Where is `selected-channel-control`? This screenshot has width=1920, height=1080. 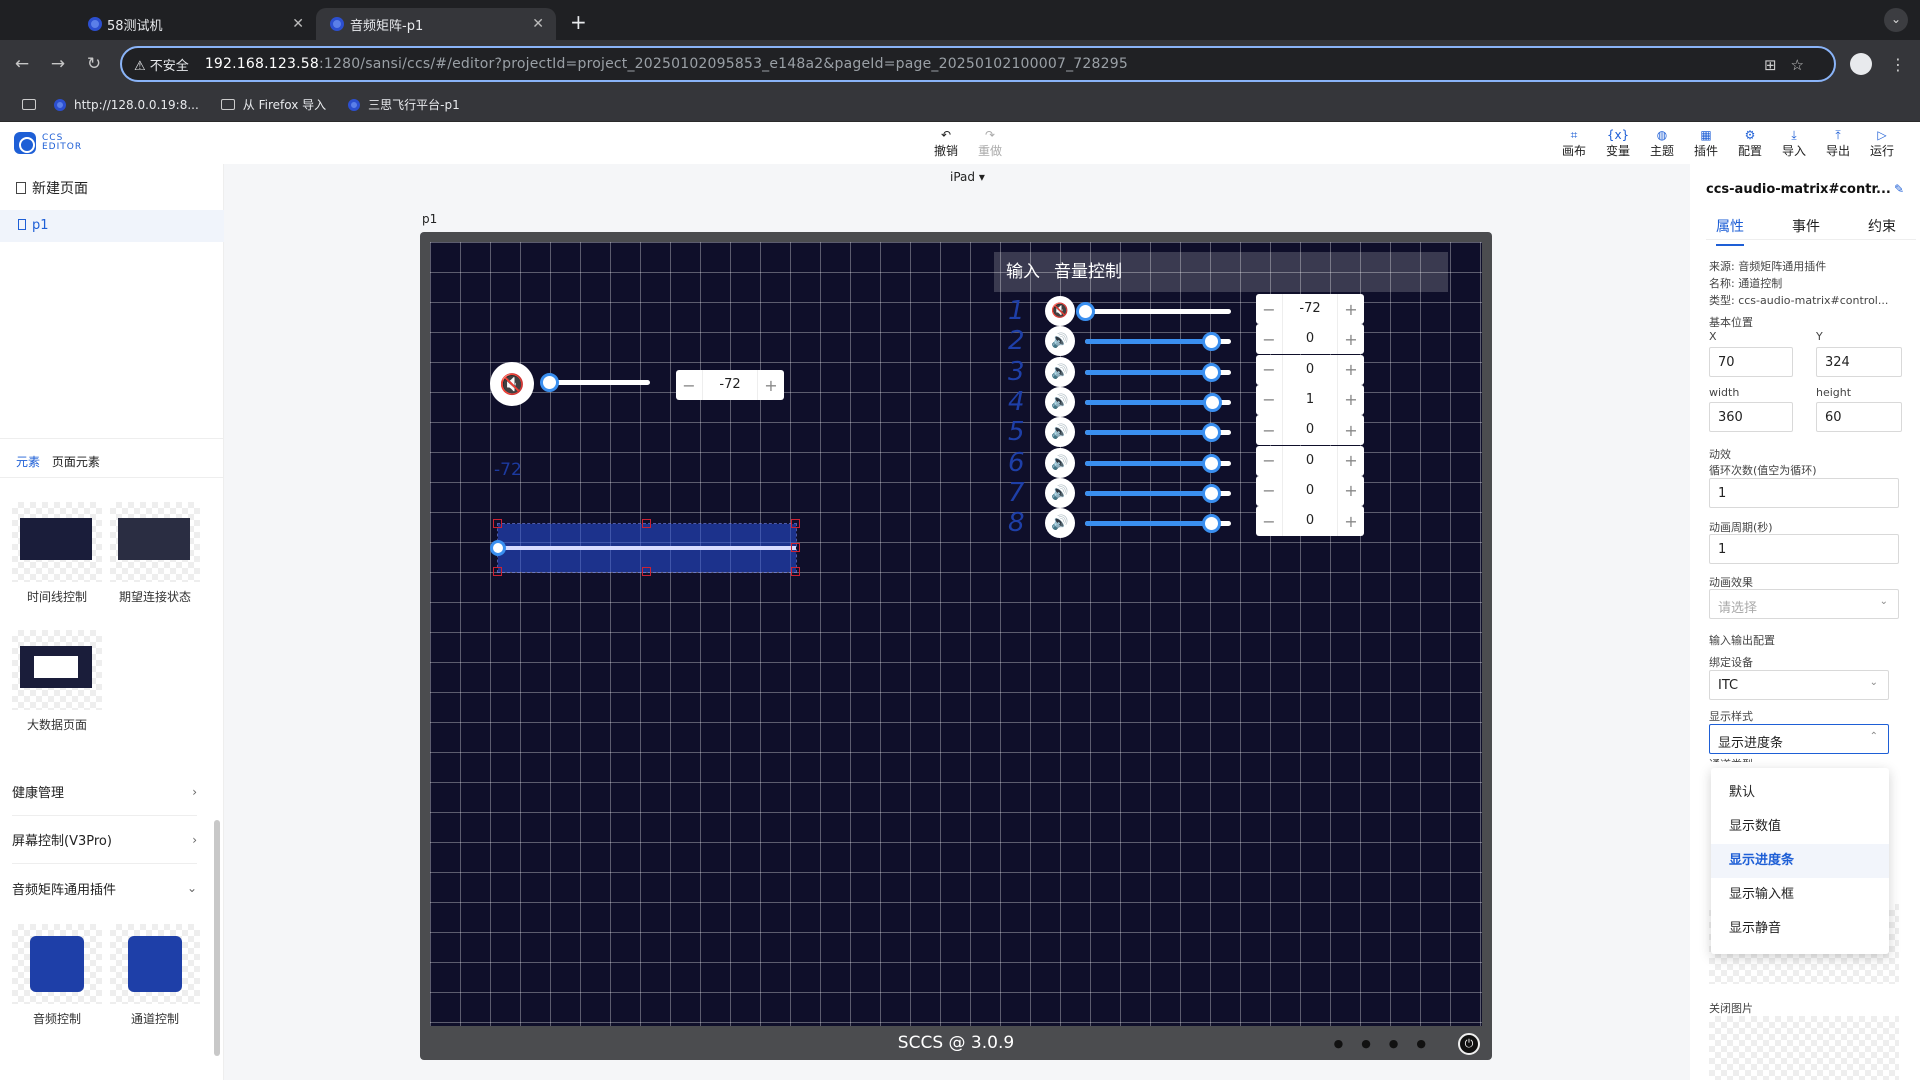
selected-channel-control is located at coordinates (643, 548).